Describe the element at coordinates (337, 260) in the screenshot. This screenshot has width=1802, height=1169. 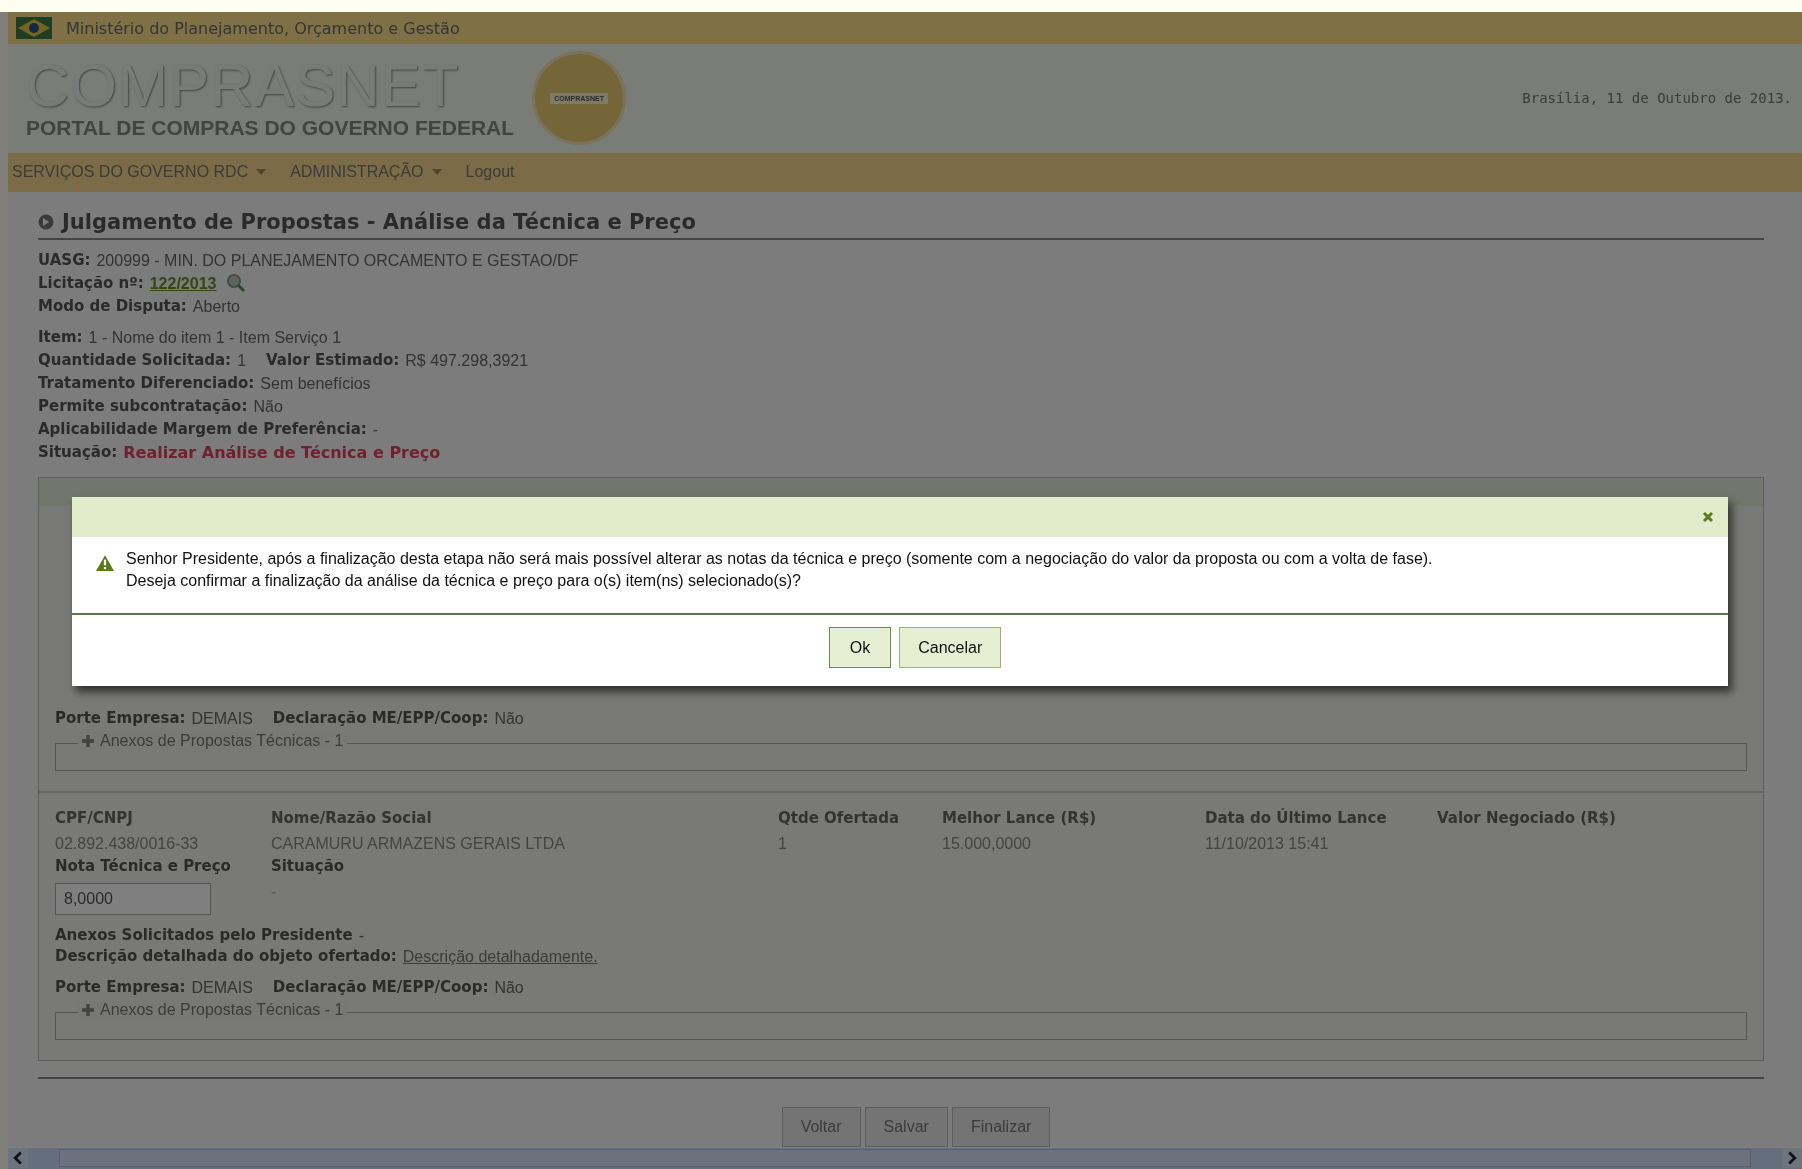
I see `field-value: 200999 - MIN. DO PLANEJAMENTO ORCAMENTO E GESTAO/DF` at that location.